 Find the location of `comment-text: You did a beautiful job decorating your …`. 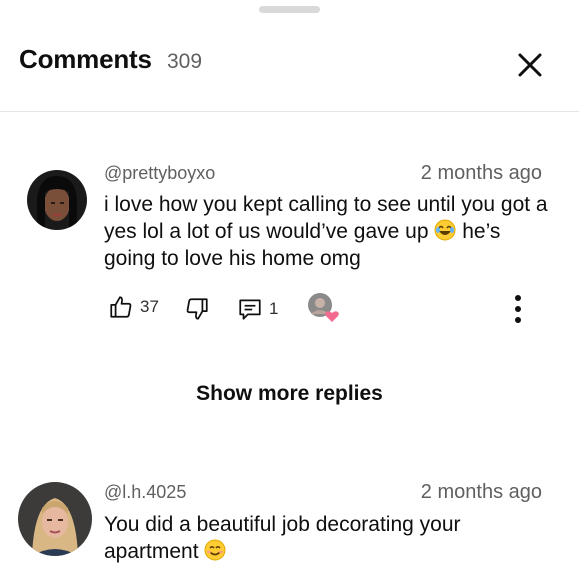

comment-text: You did a beautiful job decorating your … is located at coordinates (326, 538).